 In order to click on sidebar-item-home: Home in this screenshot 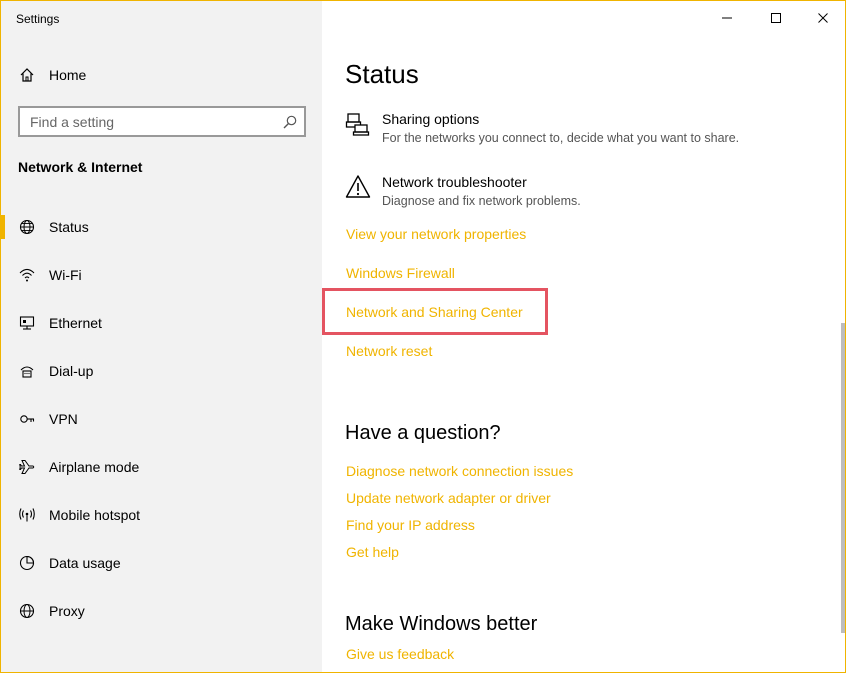, I will do `click(161, 75)`.